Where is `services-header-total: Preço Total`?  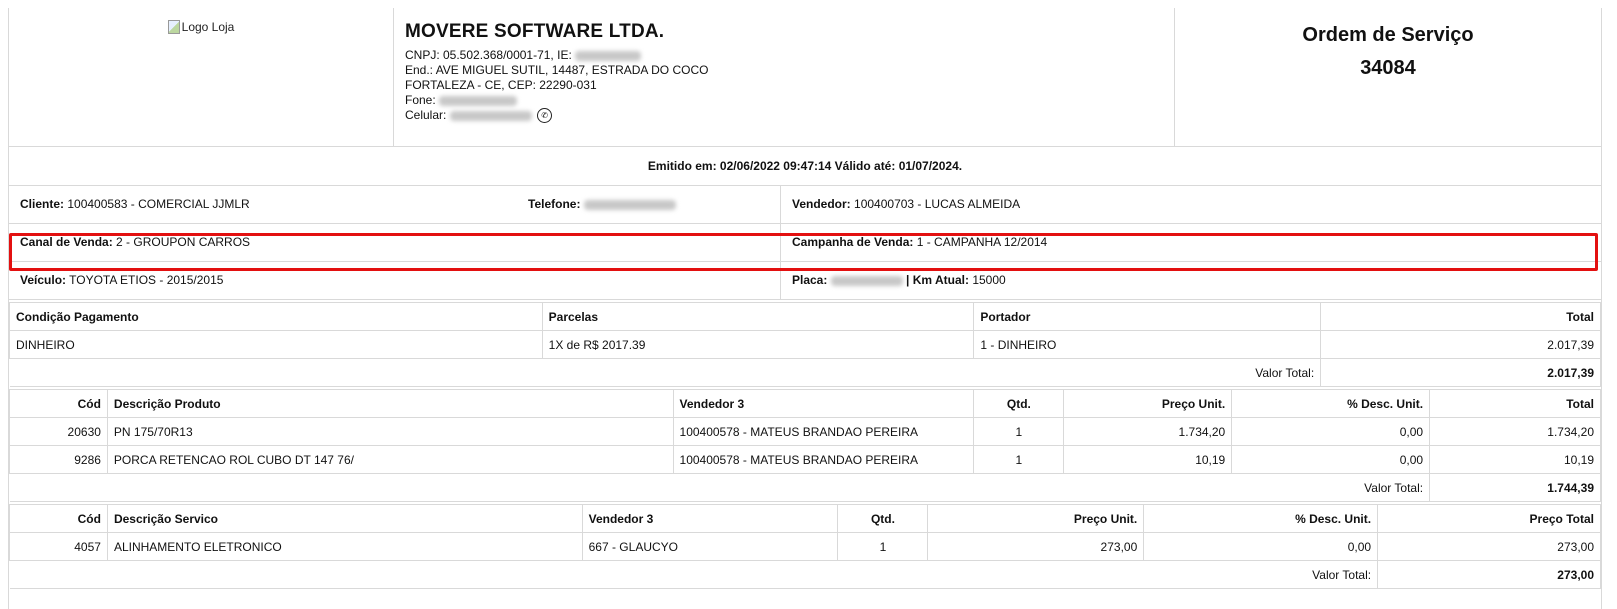
services-header-total: Preço Total is located at coordinates (1489, 518).